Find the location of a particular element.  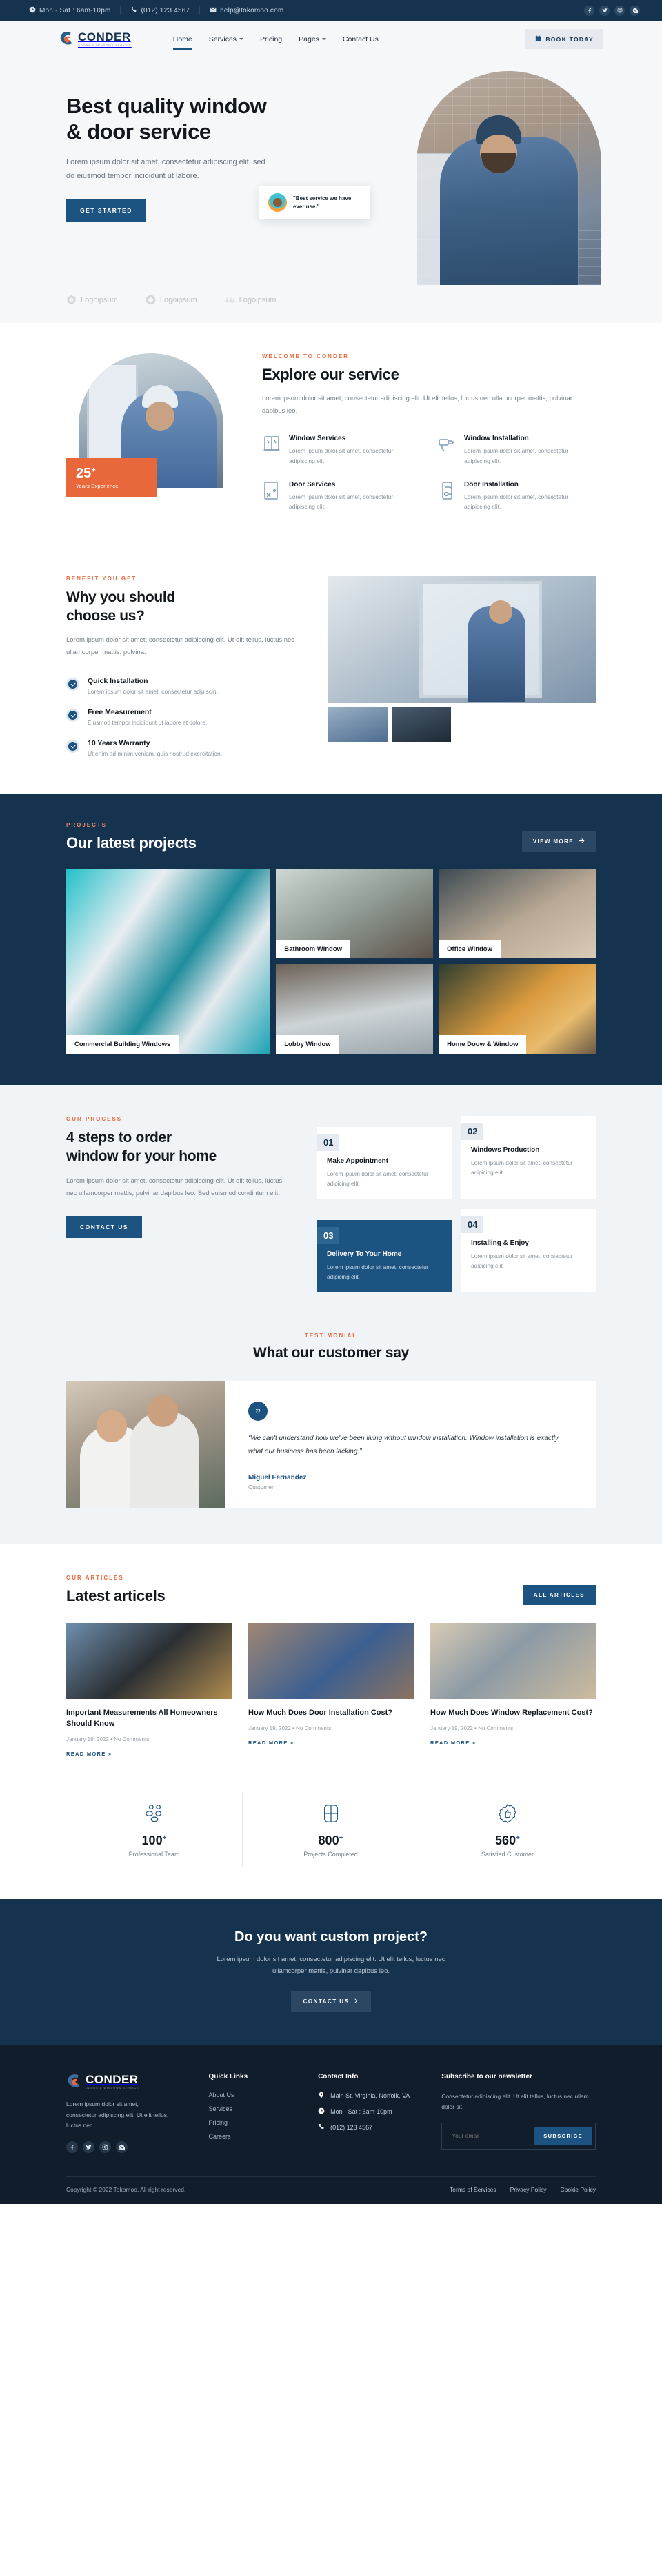

footer-link-pricing: Pricing is located at coordinates (255, 2122).